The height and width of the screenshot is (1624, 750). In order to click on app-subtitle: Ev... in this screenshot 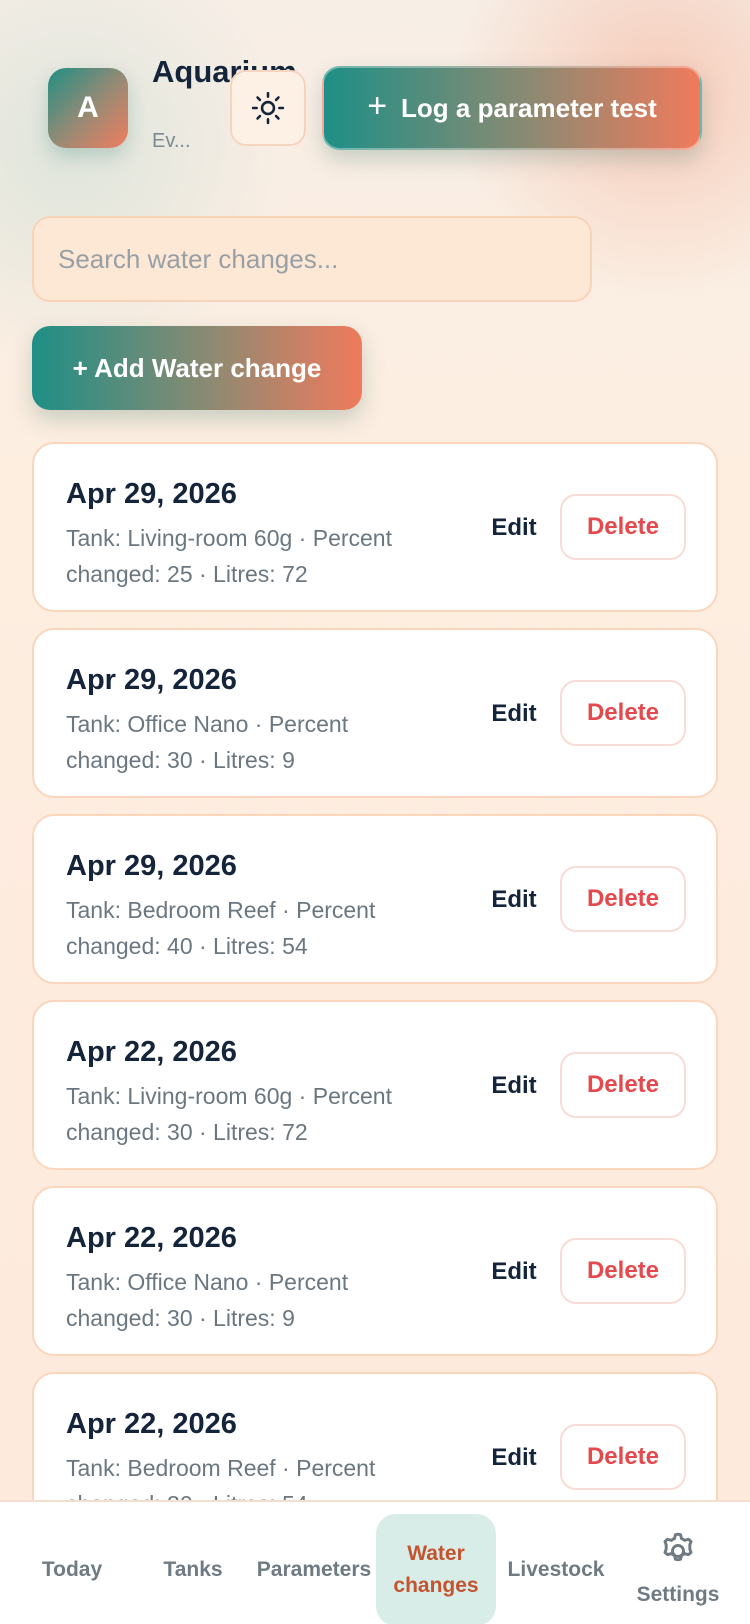, I will do `click(171, 141)`.